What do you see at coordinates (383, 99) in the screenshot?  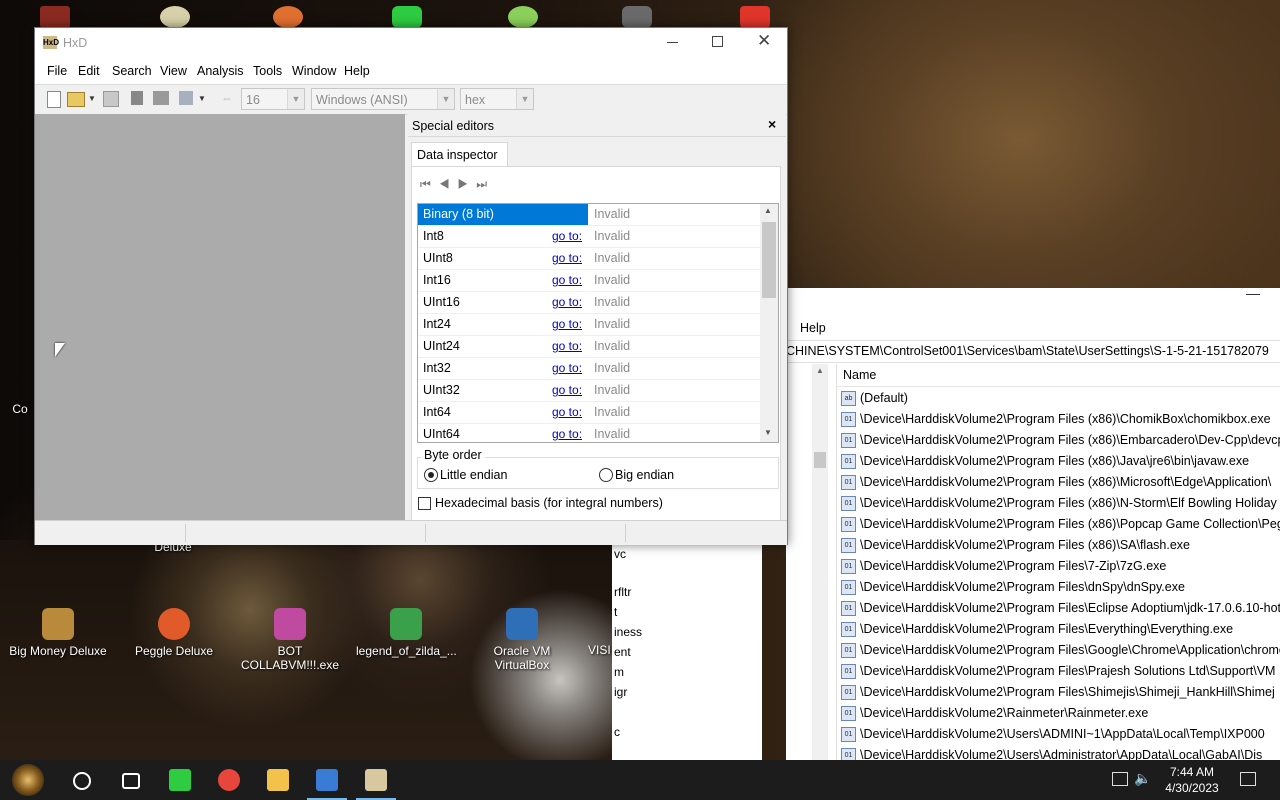 I see `charset-select: Windows (ANSI) ▼` at bounding box center [383, 99].